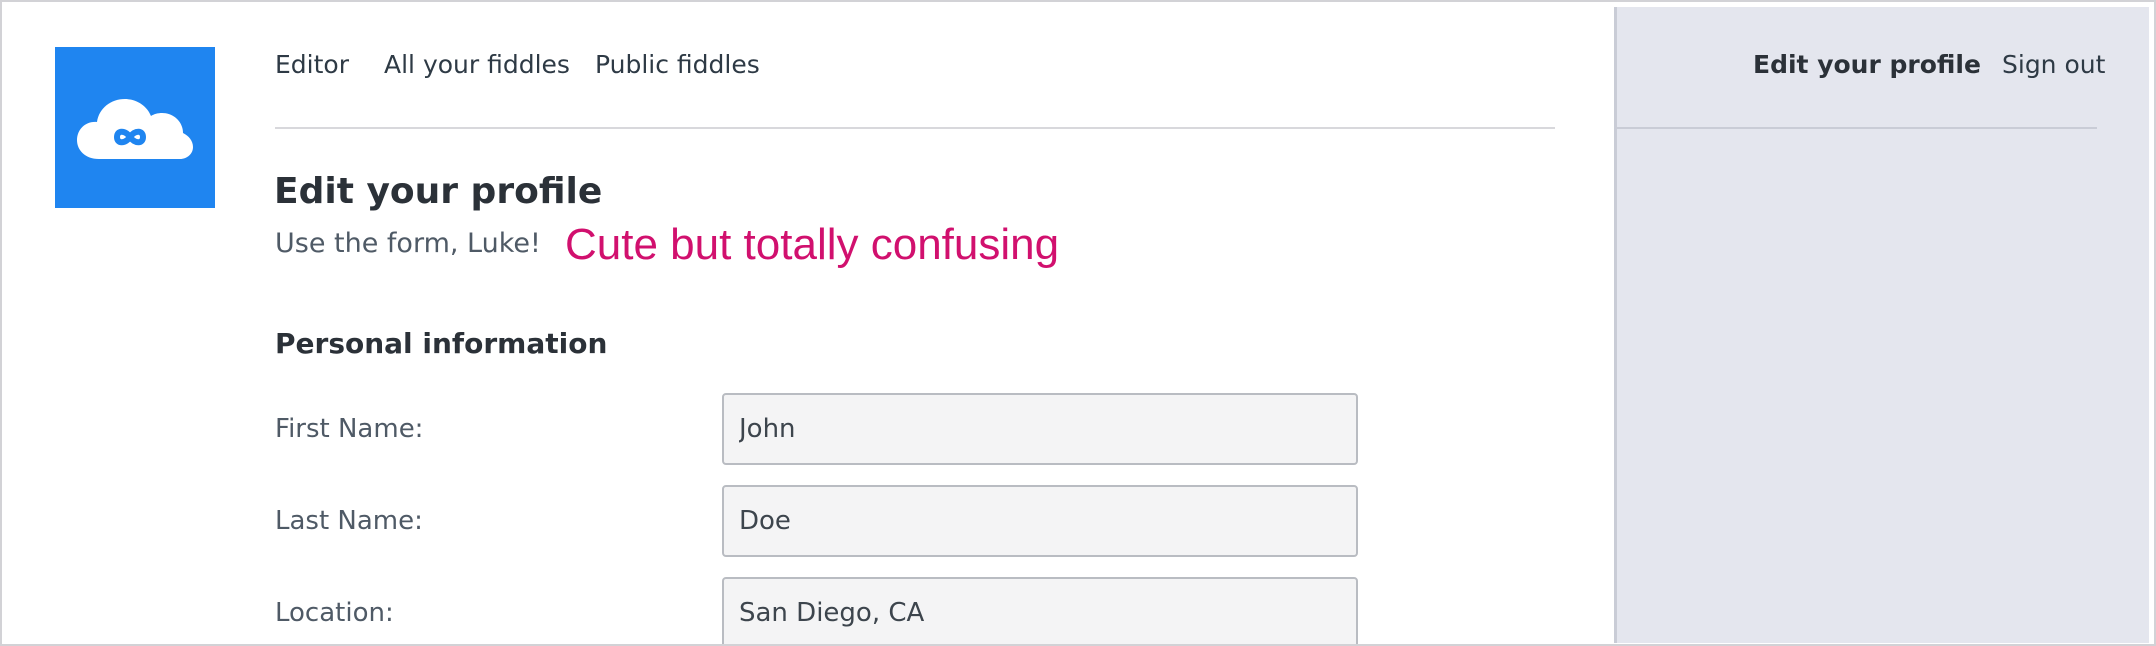 Image resolution: width=2156 pixels, height=646 pixels. I want to click on first-name-input, so click(1040, 429).